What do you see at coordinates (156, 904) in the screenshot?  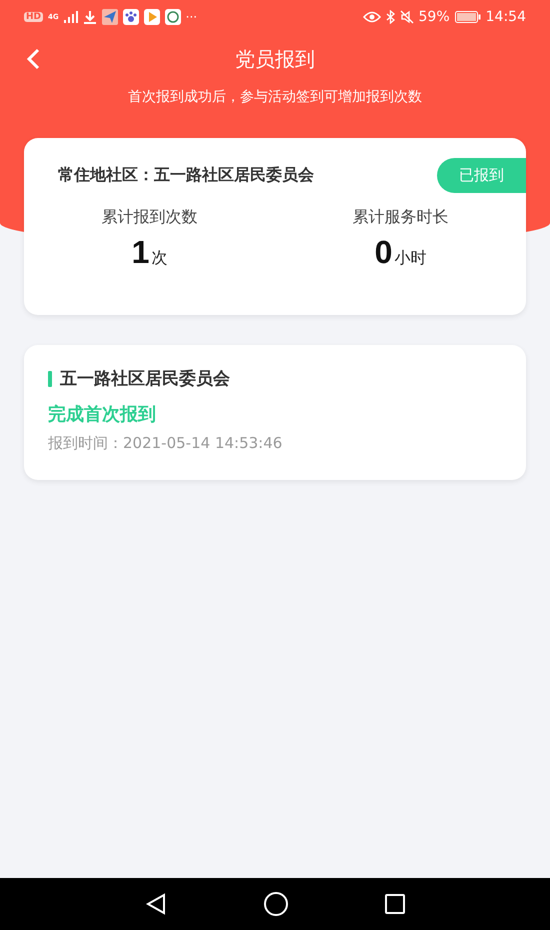 I see `back-nav-icon` at bounding box center [156, 904].